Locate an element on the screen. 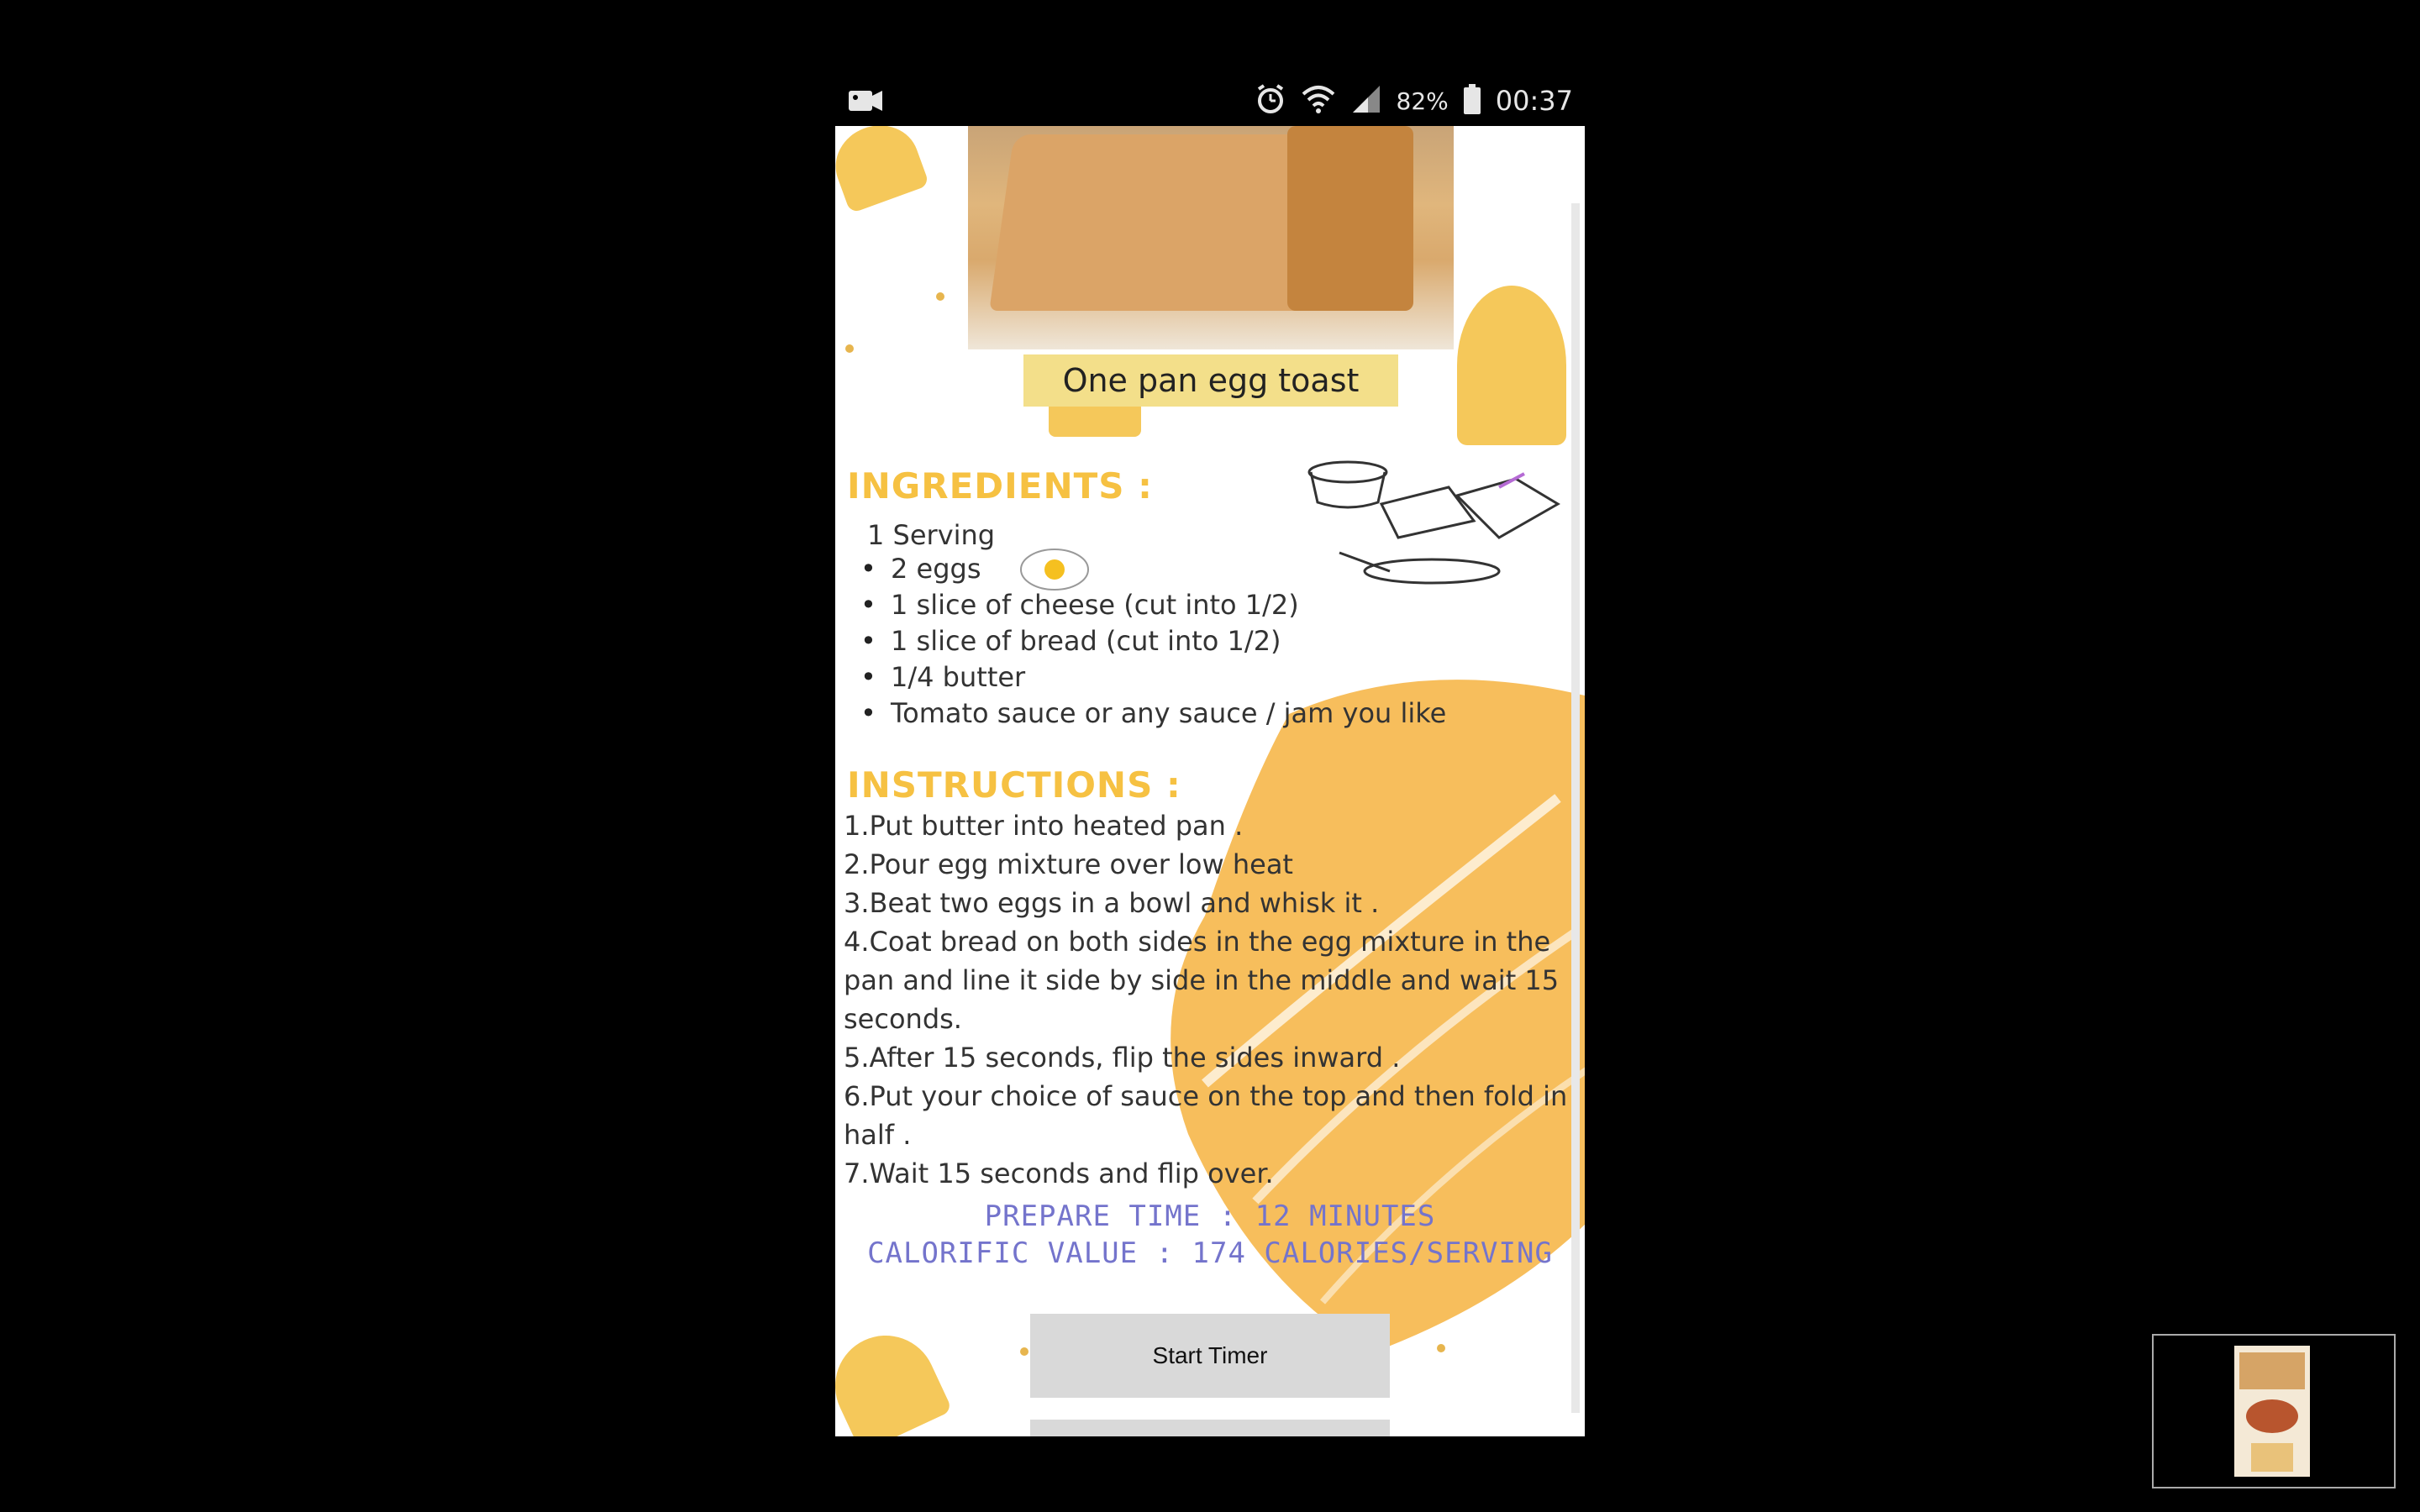  battery-percent: 82% is located at coordinates (1422, 101).